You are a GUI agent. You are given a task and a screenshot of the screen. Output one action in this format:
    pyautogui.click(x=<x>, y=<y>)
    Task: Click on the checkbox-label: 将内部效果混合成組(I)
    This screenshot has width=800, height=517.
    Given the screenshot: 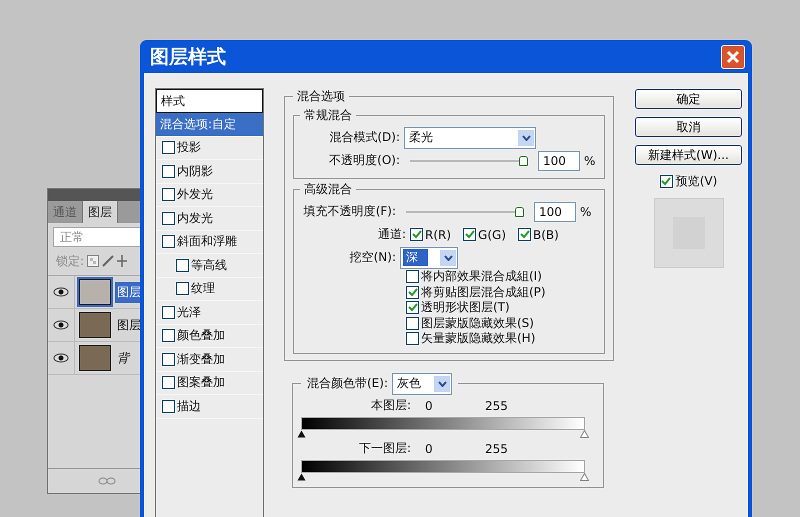 What is the action you would take?
    pyautogui.click(x=481, y=277)
    